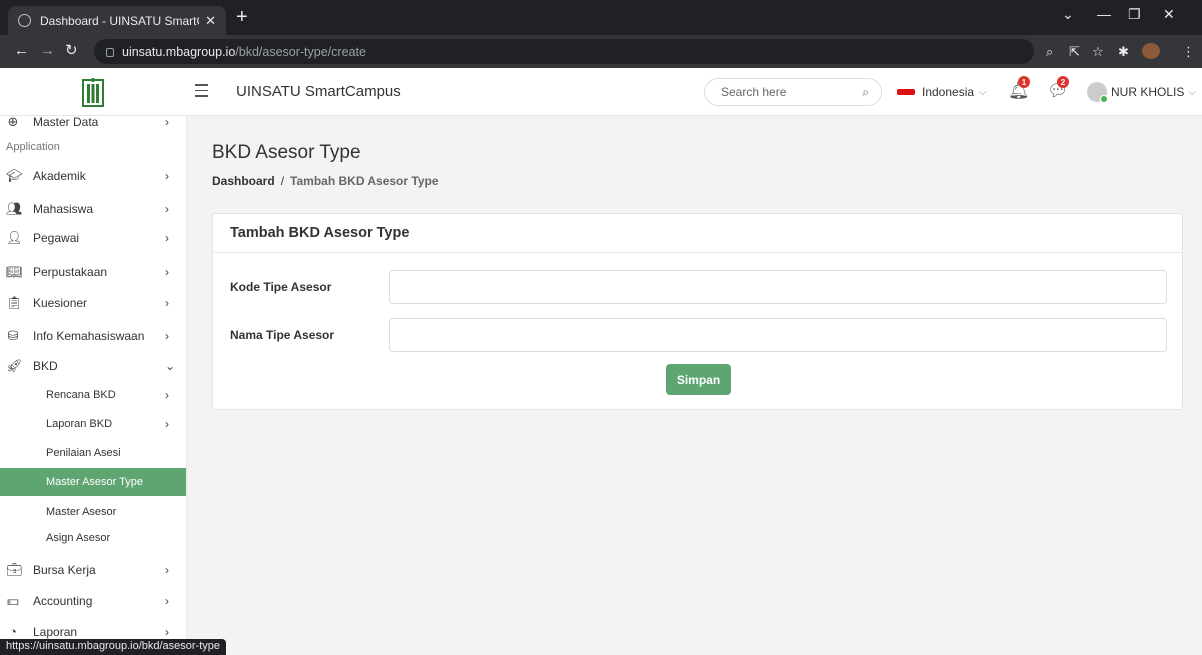  Describe the element at coordinates (93, 394) in the screenshot. I see `sidebar-subitem-rencana-bkd: Rencana BKD ›` at that location.